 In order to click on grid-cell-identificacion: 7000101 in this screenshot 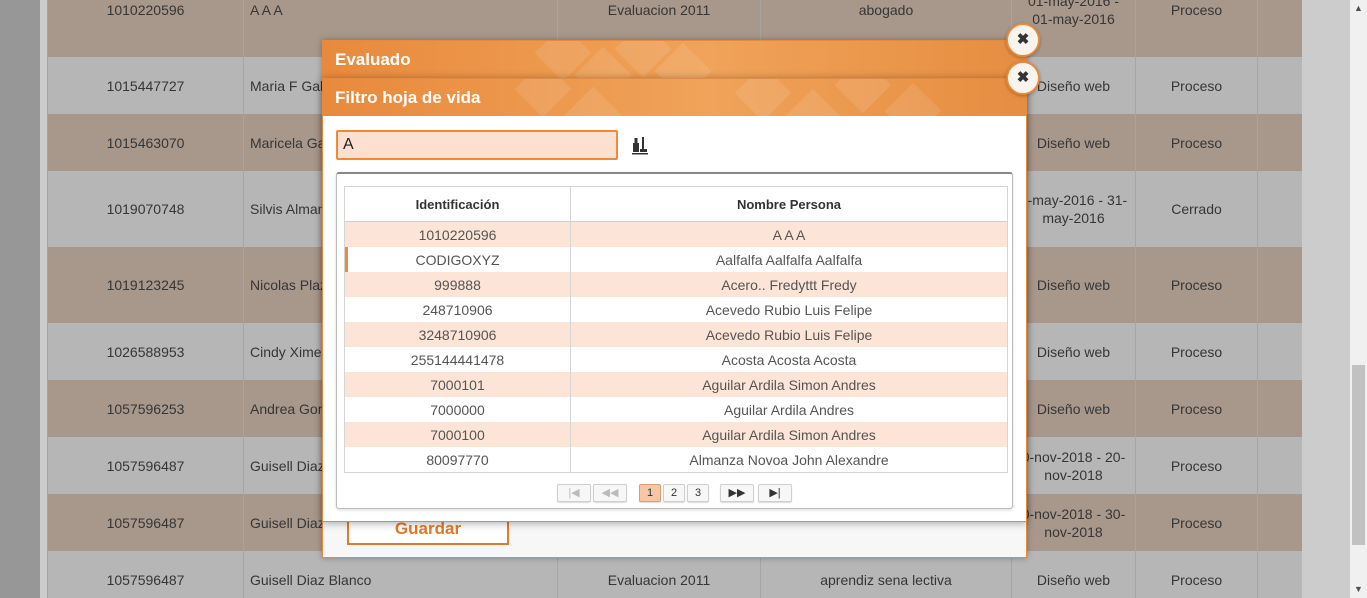, I will do `click(457, 384)`.